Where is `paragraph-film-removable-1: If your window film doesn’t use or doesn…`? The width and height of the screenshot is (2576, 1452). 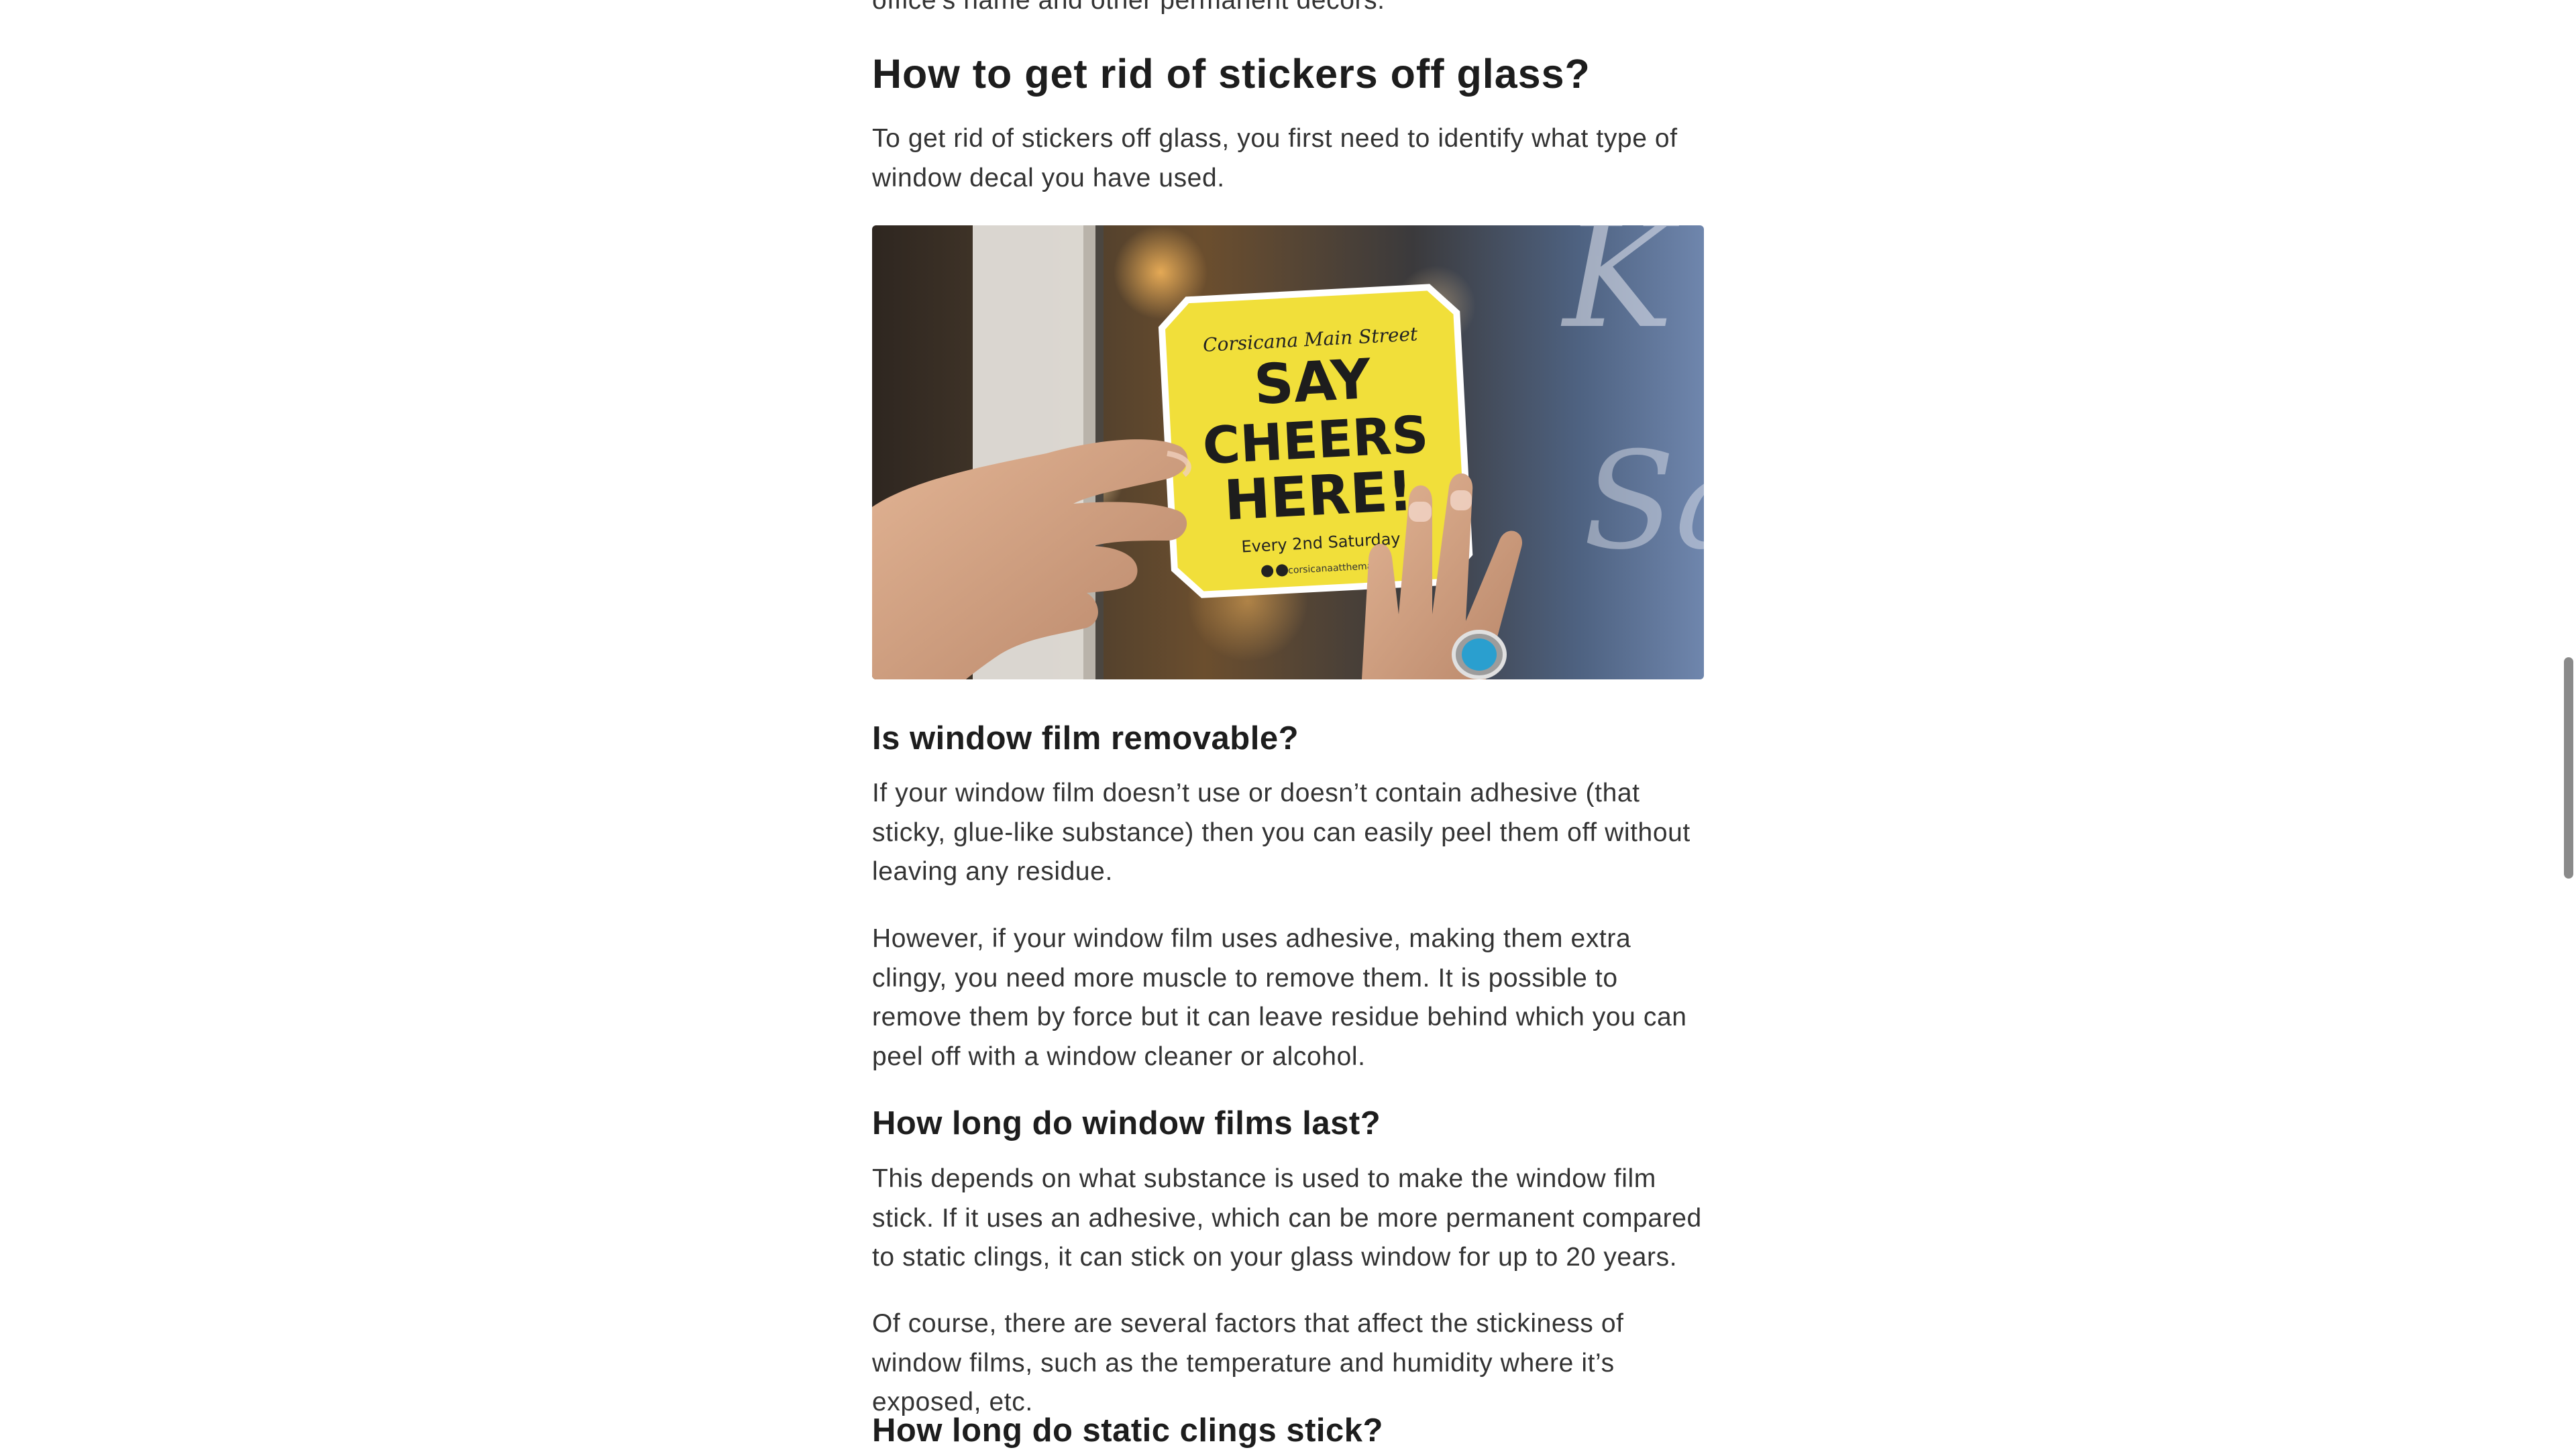
paragraph-film-removable-1: If your window film doesn’t use or doesn… is located at coordinates (1281, 832).